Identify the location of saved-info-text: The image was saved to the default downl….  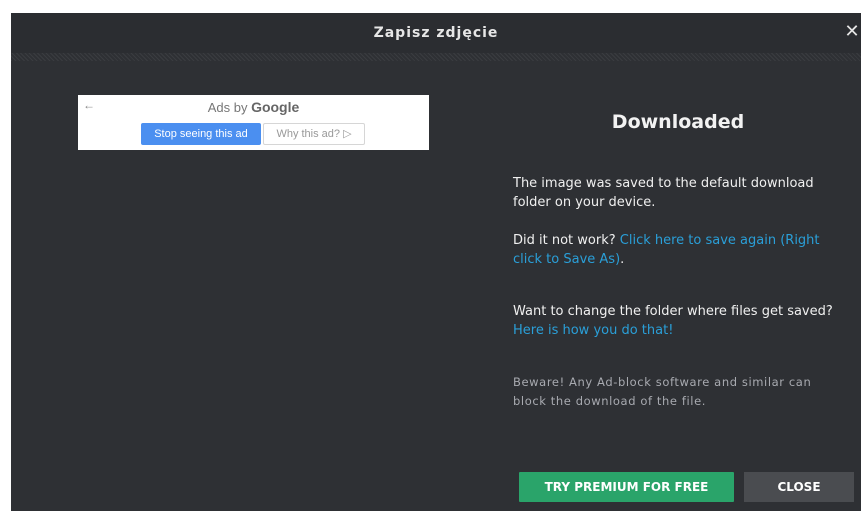
(663, 193).